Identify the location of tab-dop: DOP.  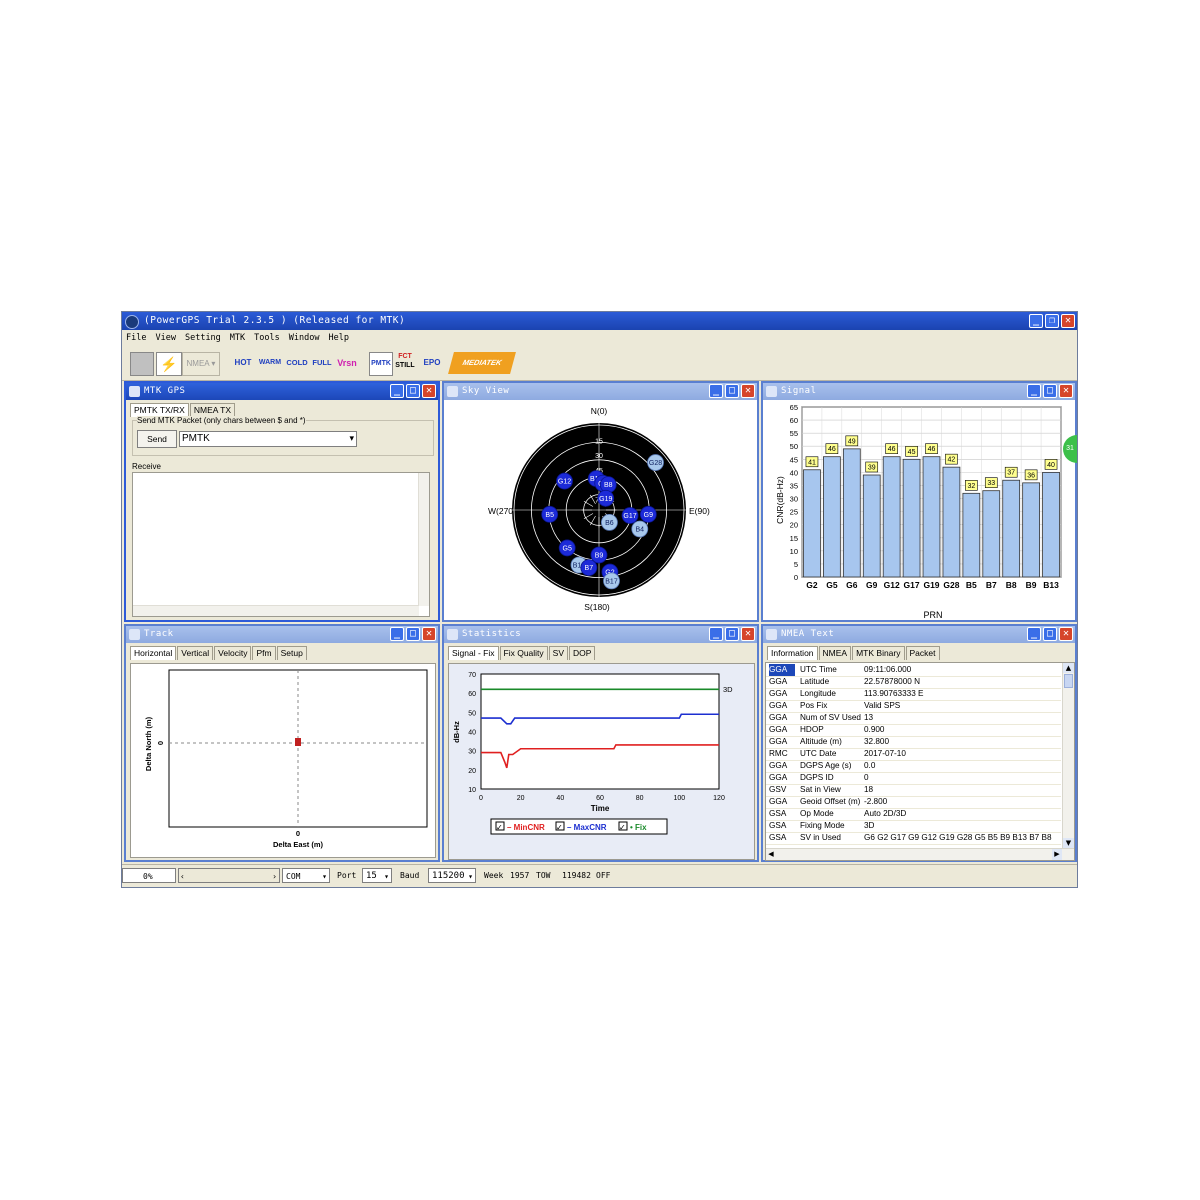
(582, 653).